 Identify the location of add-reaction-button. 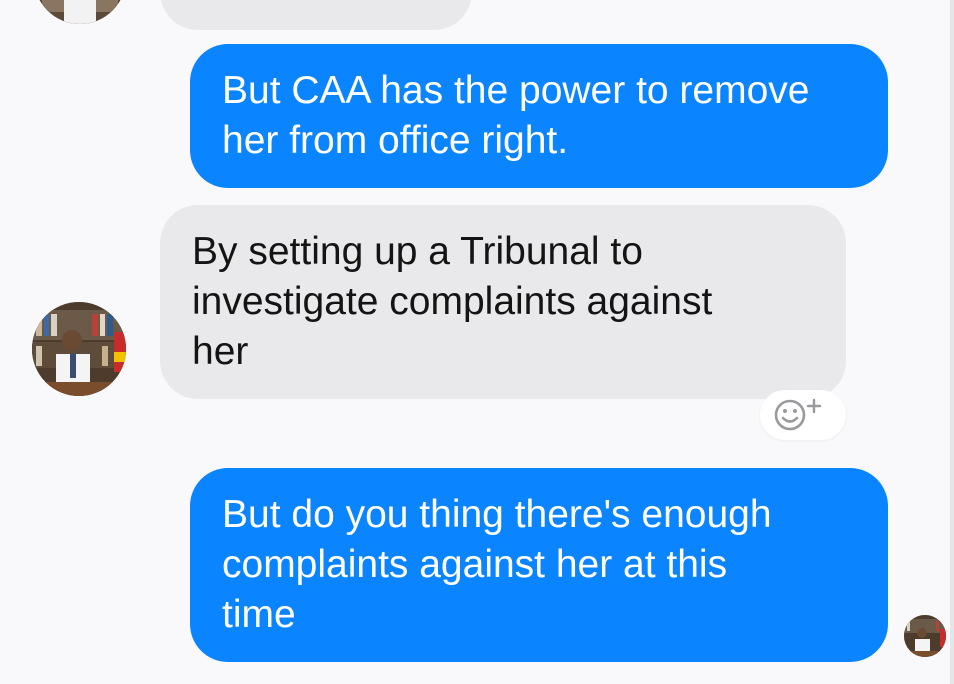
(803, 415).